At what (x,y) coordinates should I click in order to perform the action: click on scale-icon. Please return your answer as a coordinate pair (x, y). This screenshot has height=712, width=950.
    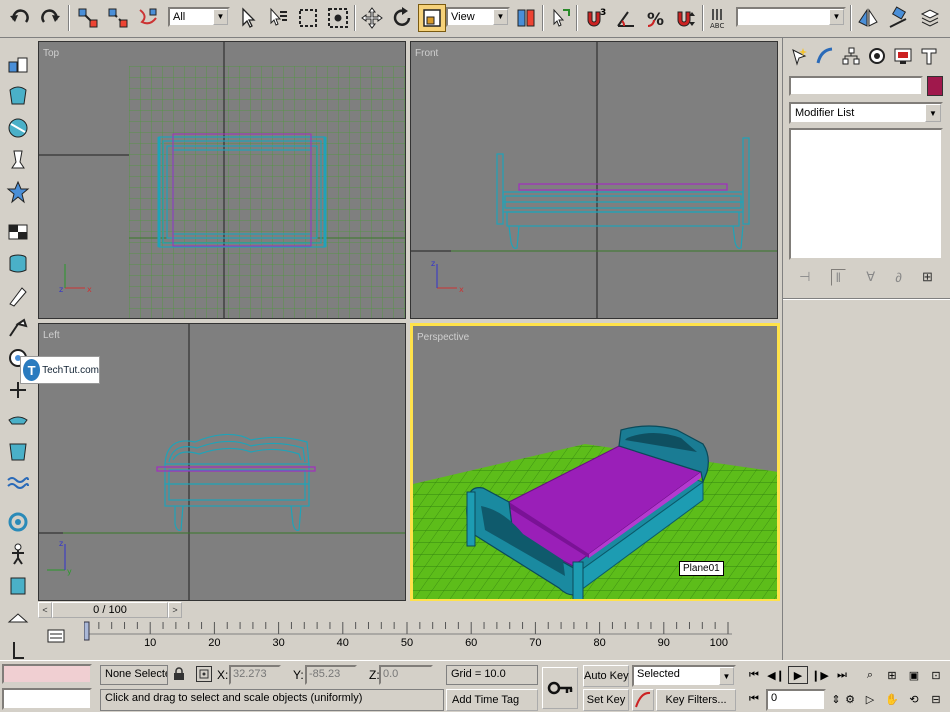
    Looking at the image, I should click on (432, 18).